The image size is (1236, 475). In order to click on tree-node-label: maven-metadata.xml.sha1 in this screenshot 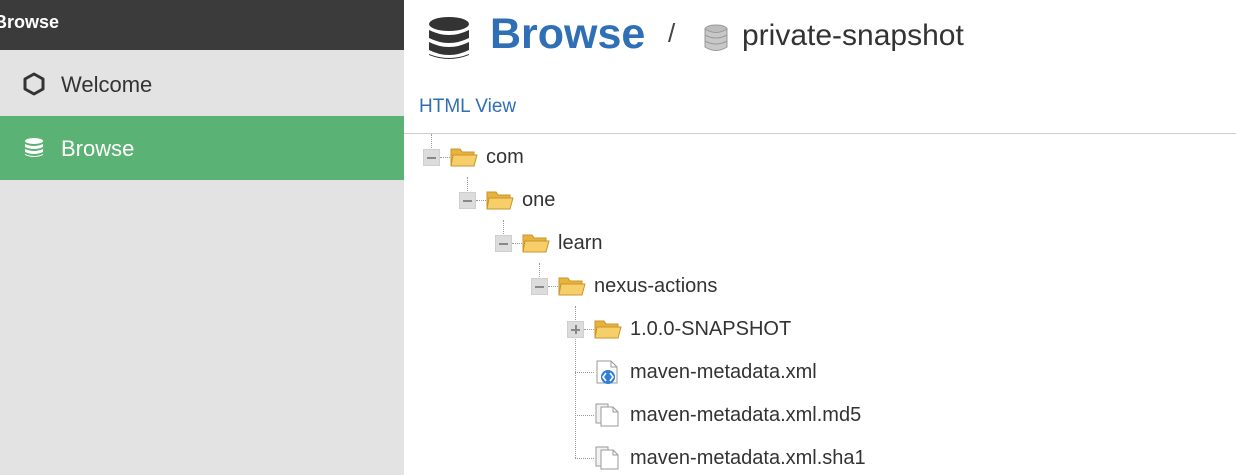, I will do `click(748, 458)`.